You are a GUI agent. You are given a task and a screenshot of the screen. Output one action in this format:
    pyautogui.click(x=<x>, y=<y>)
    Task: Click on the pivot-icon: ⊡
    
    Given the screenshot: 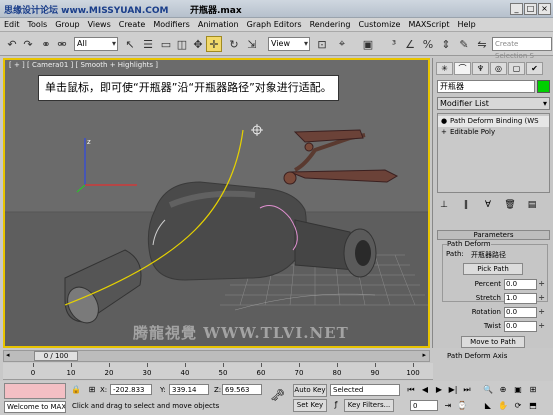 What is the action you would take?
    pyautogui.click(x=322, y=44)
    